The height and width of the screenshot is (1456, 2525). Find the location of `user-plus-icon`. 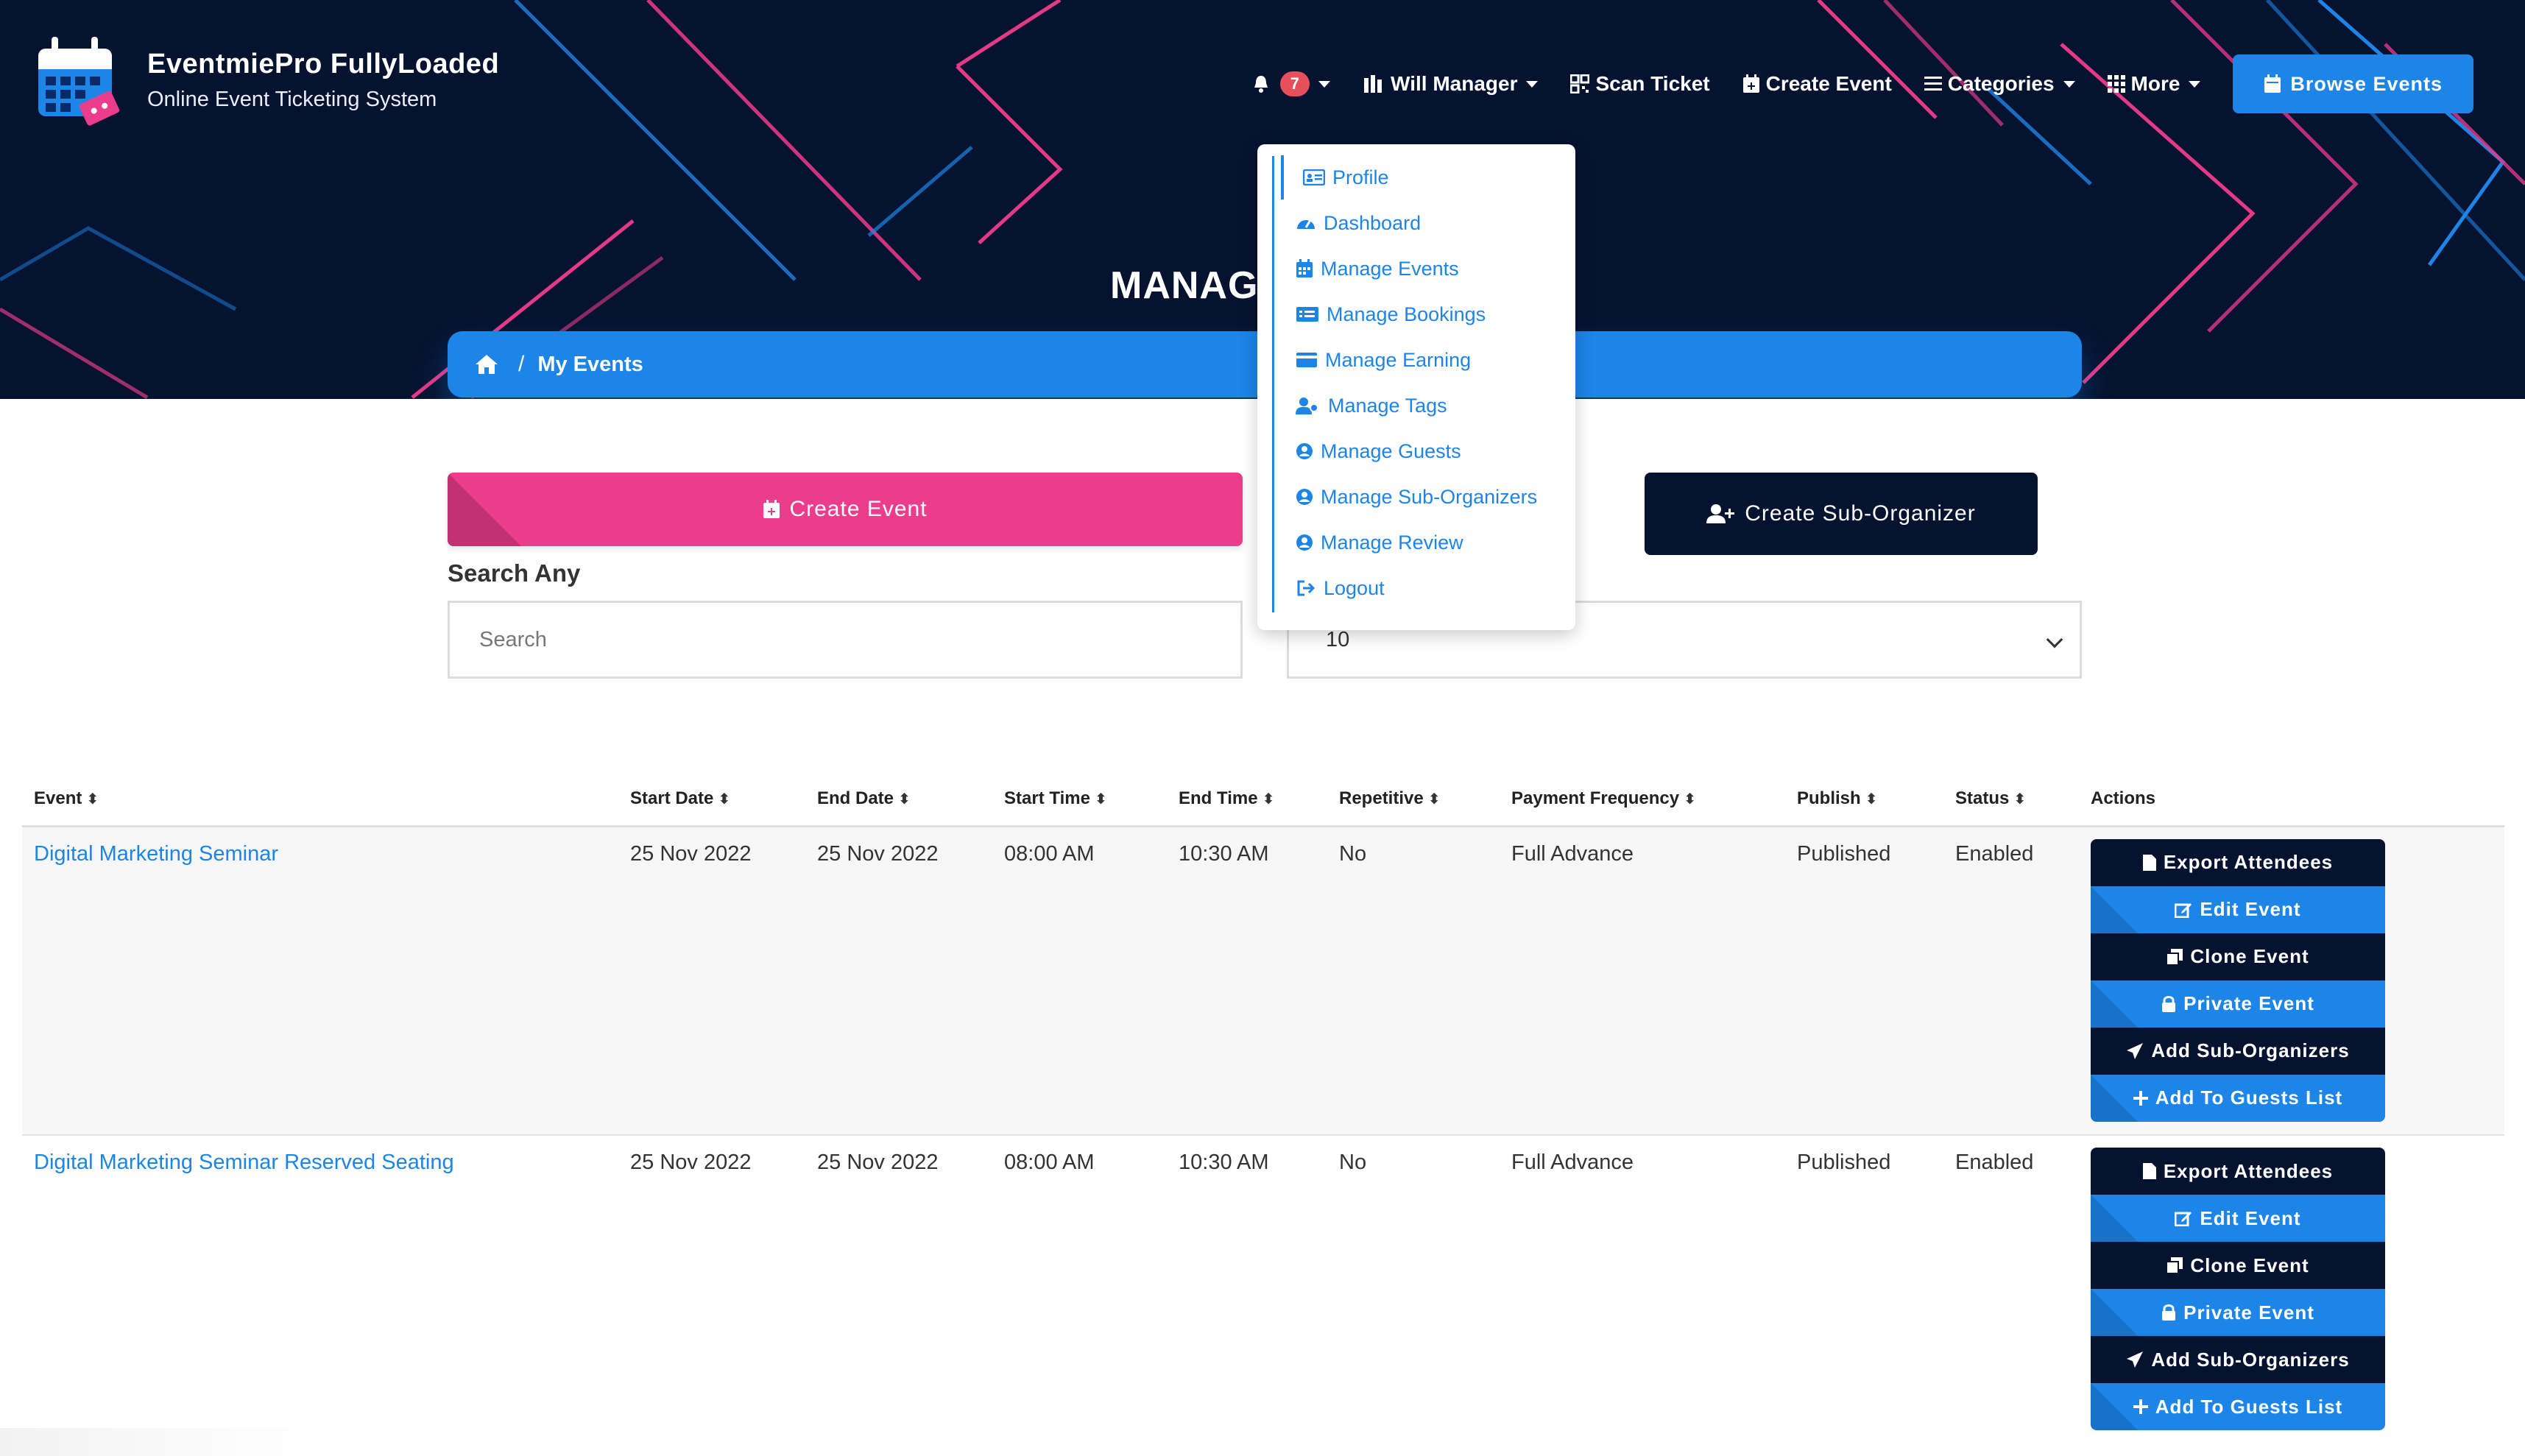

user-plus-icon is located at coordinates (1720, 513).